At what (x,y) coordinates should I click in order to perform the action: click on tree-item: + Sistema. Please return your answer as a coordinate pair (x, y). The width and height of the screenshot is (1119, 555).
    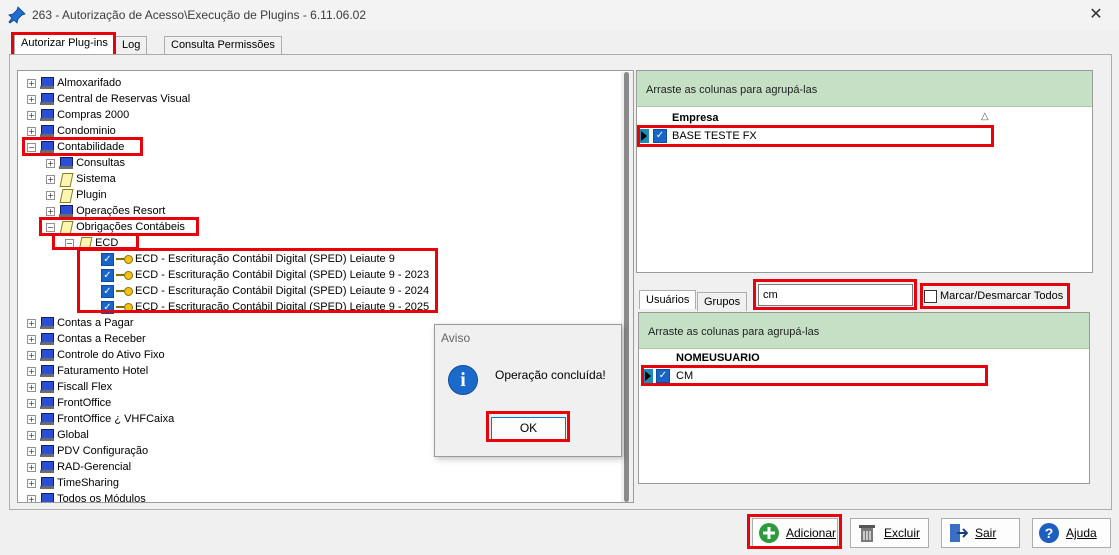
    Looking at the image, I should click on (81, 179).